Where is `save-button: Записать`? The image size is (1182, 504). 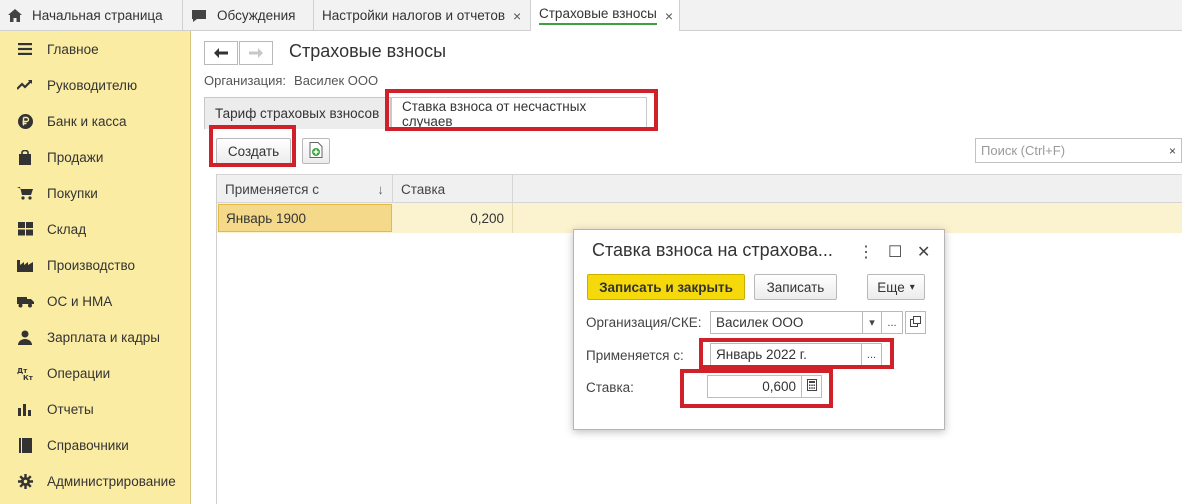 save-button: Записать is located at coordinates (795, 287).